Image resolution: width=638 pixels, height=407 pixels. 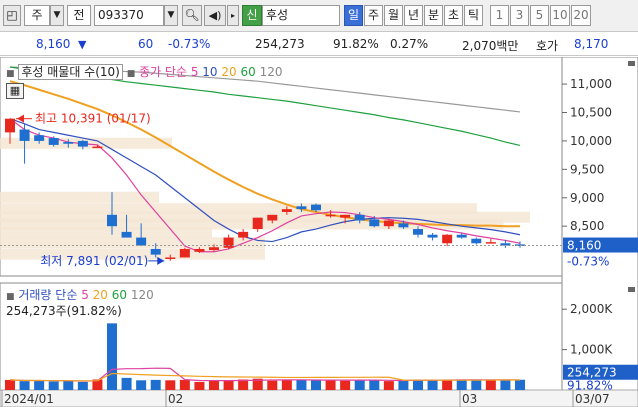 I want to click on interval-button-3: 3, so click(x=519, y=15).